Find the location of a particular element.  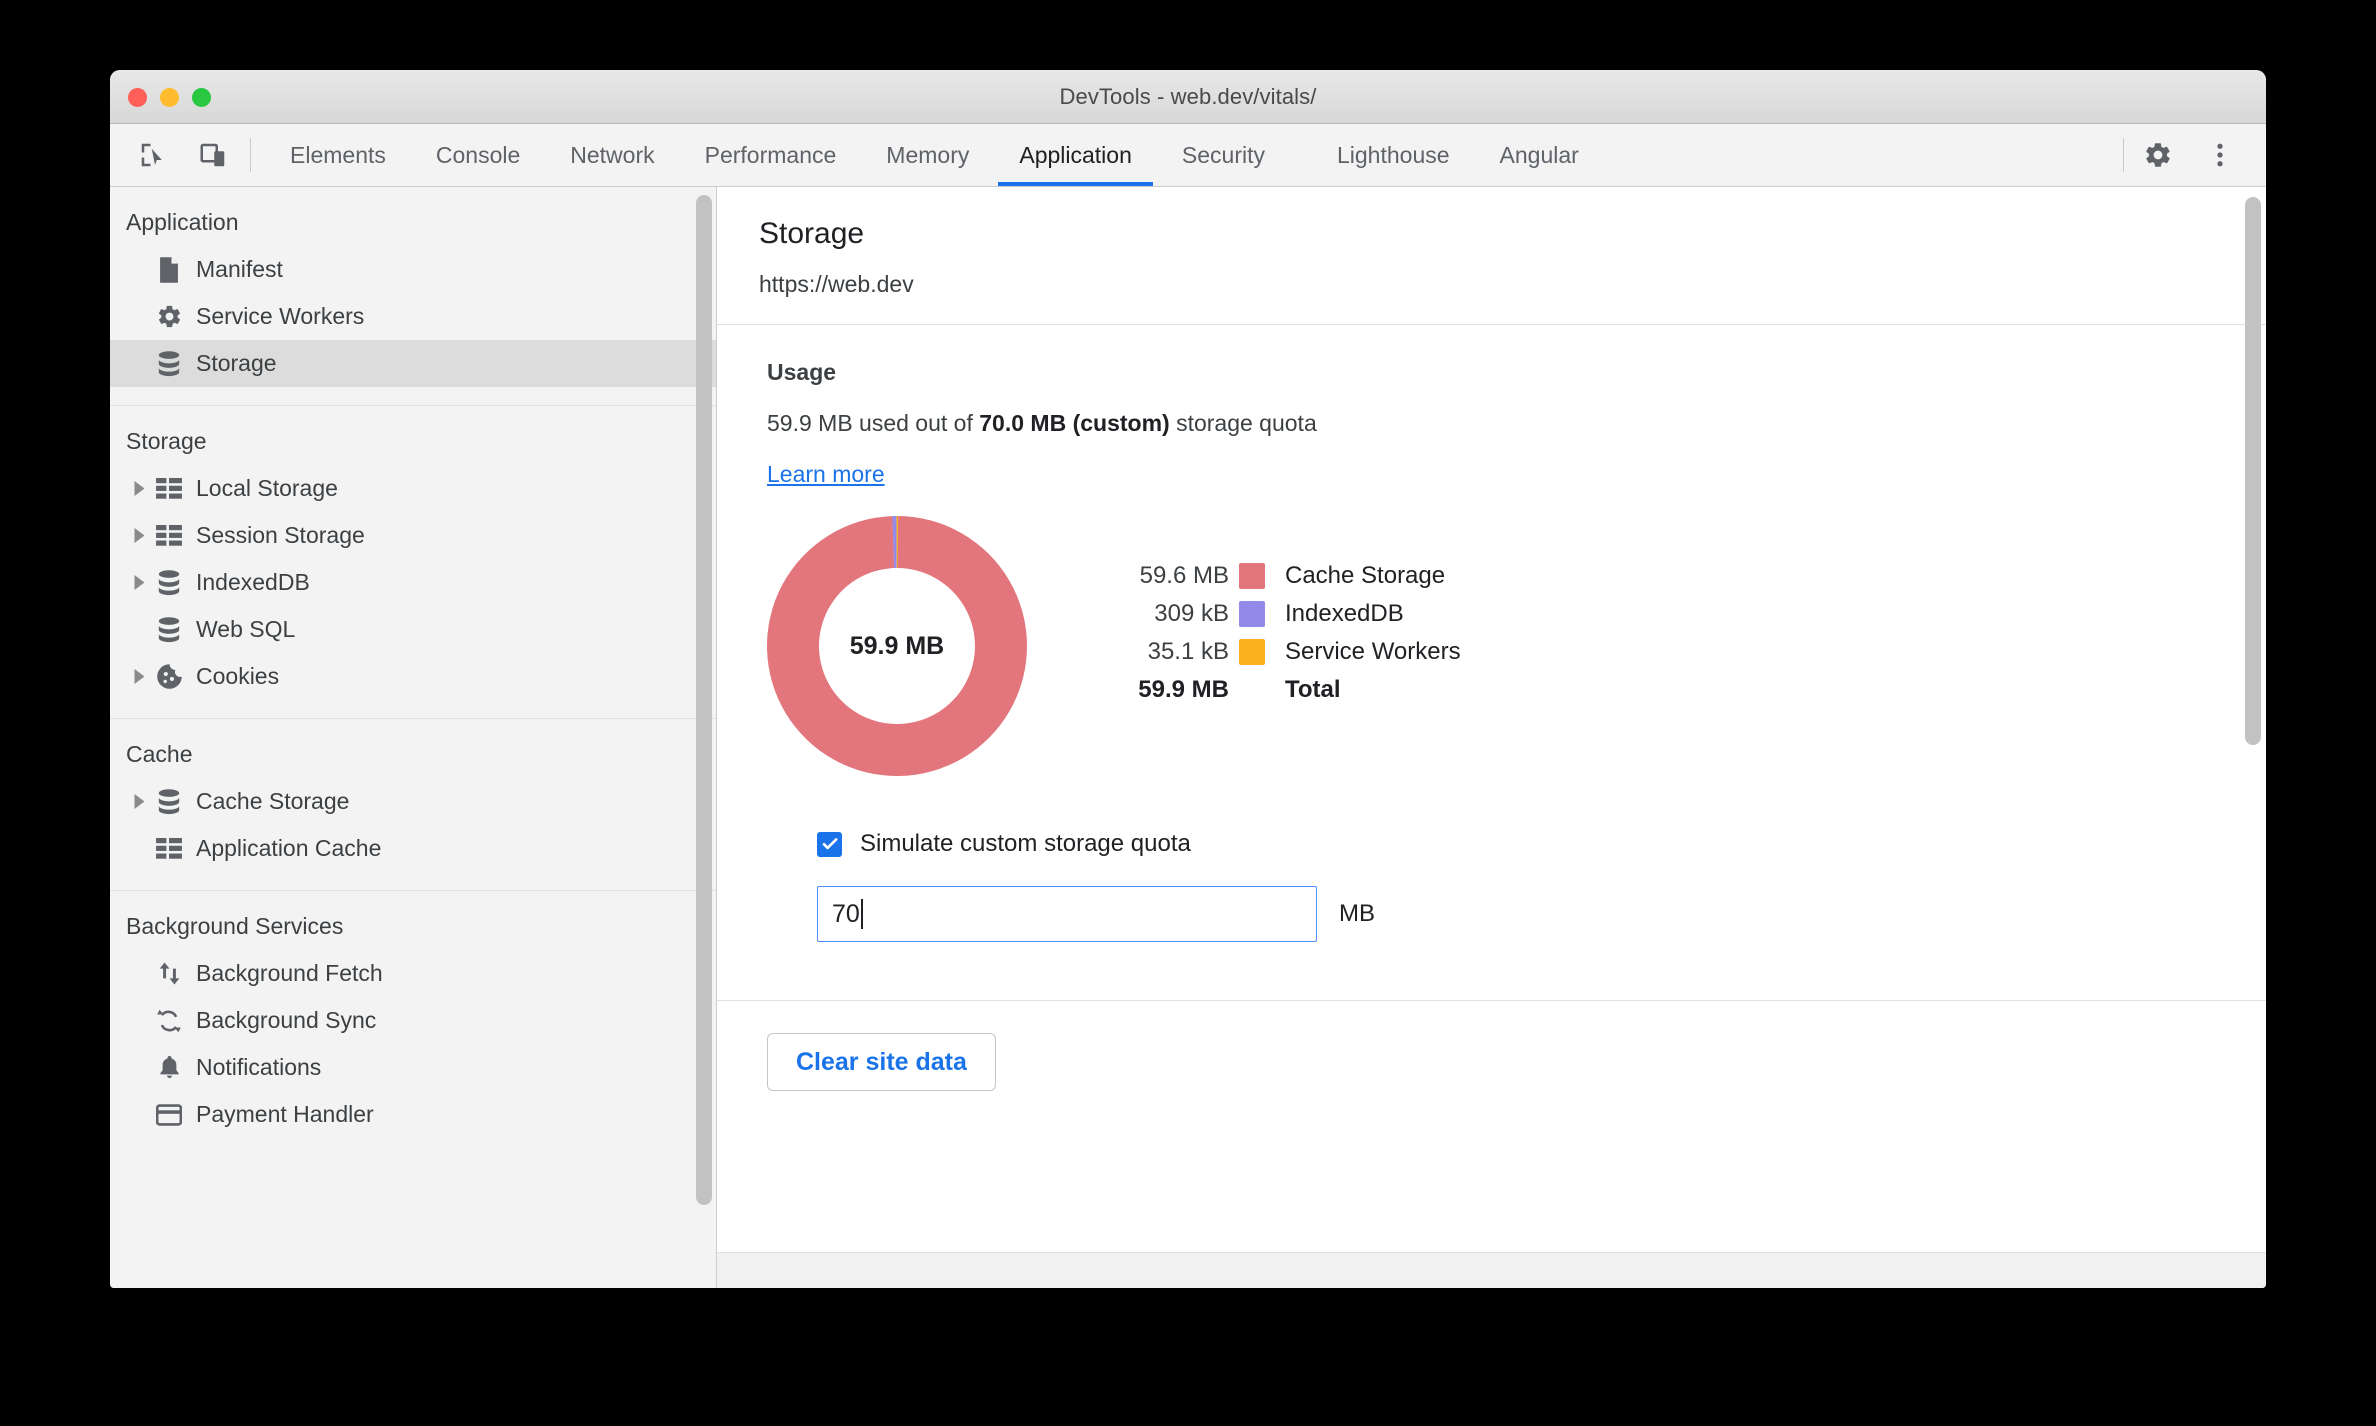

legend-swatch-service-workers is located at coordinates (1252, 652).